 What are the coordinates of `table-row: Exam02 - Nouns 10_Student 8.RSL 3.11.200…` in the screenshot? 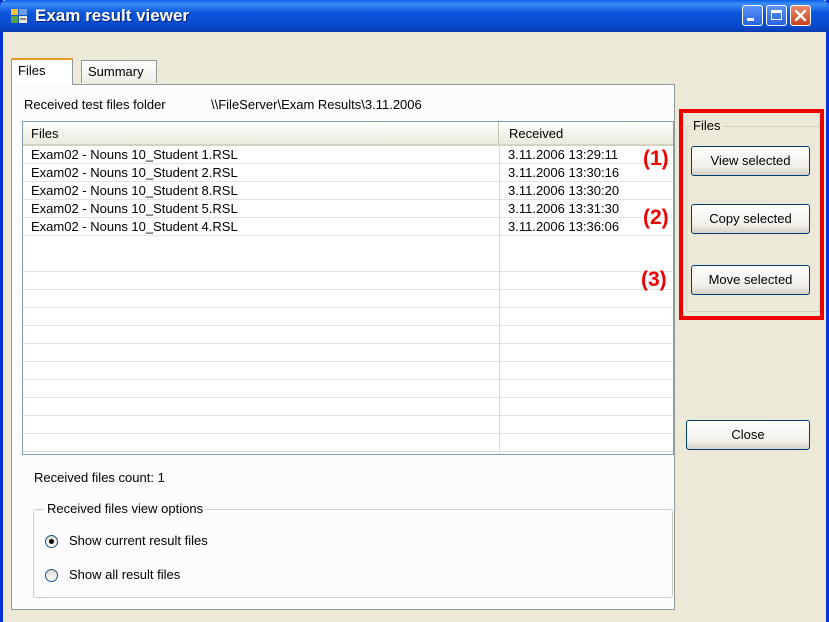 It's located at (348, 191).